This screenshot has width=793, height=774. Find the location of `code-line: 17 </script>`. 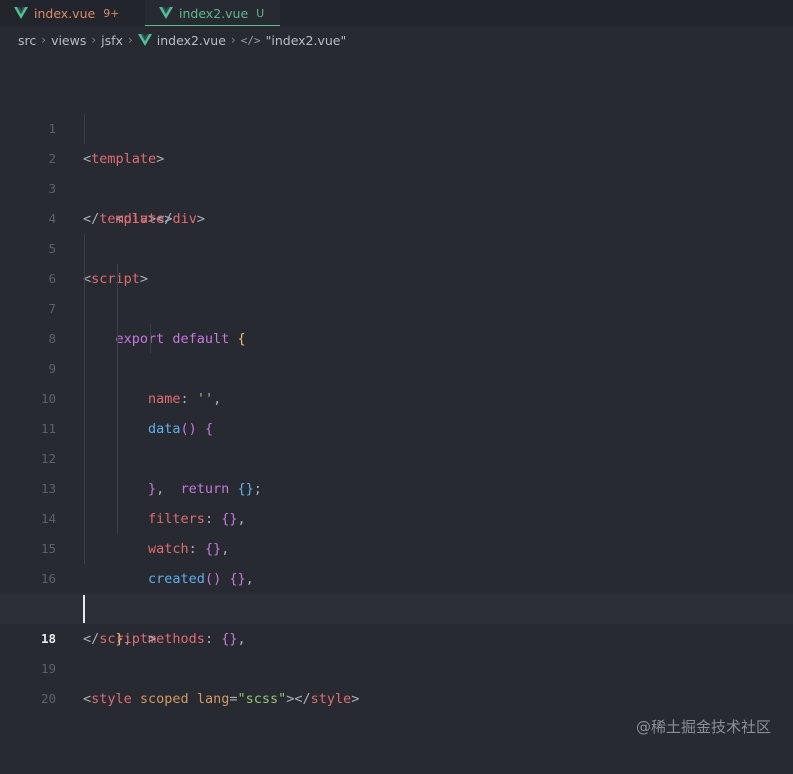

code-line: 17 </script> is located at coordinates (396, 605).